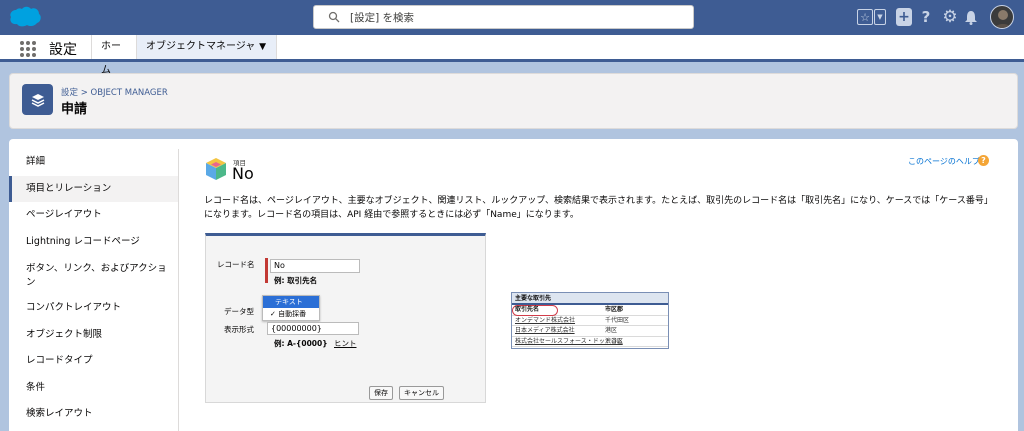  I want to click on table-row: オンデマンド株式会社 千代田区, so click(590, 321).